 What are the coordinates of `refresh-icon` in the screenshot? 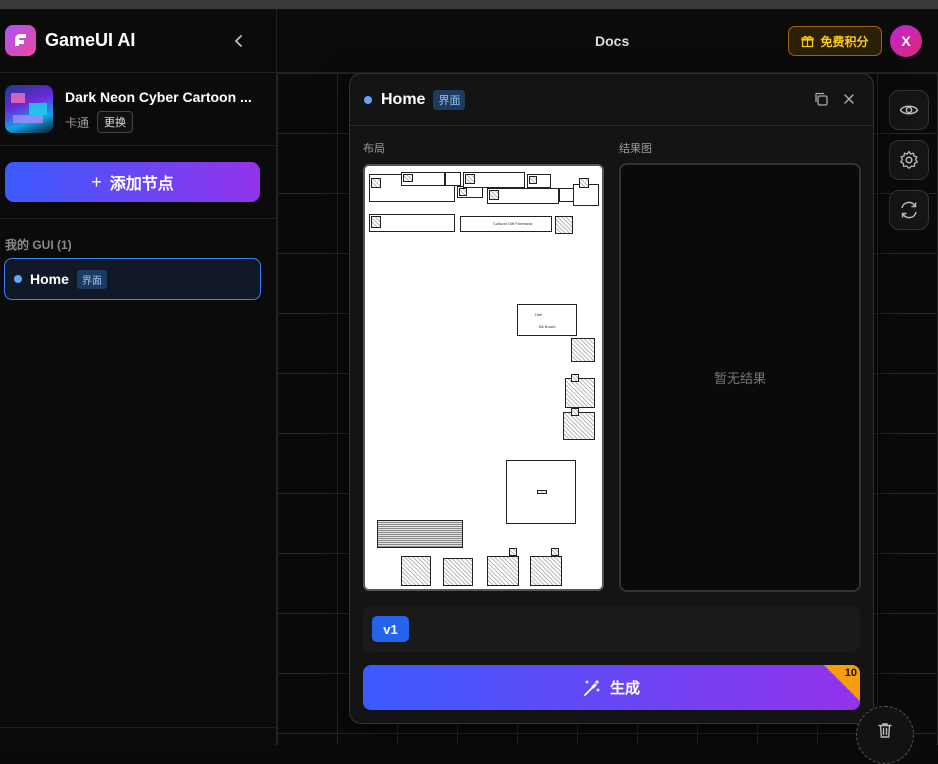 It's located at (909, 210).